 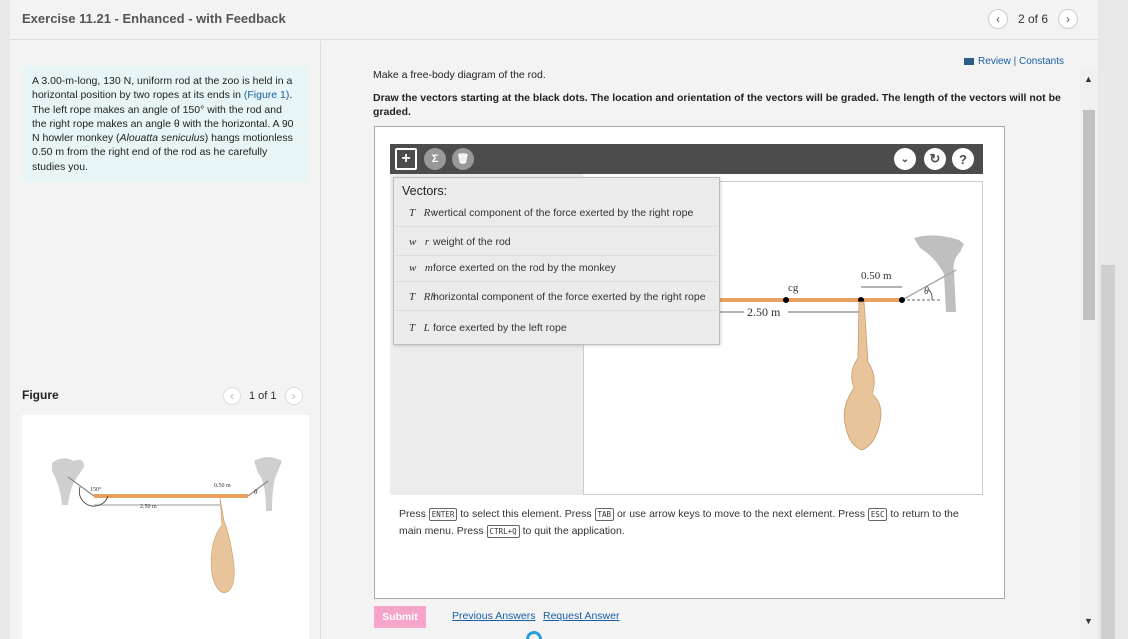 I want to click on figure-pager: ‹ 1 of 1 ›, so click(x=263, y=396).